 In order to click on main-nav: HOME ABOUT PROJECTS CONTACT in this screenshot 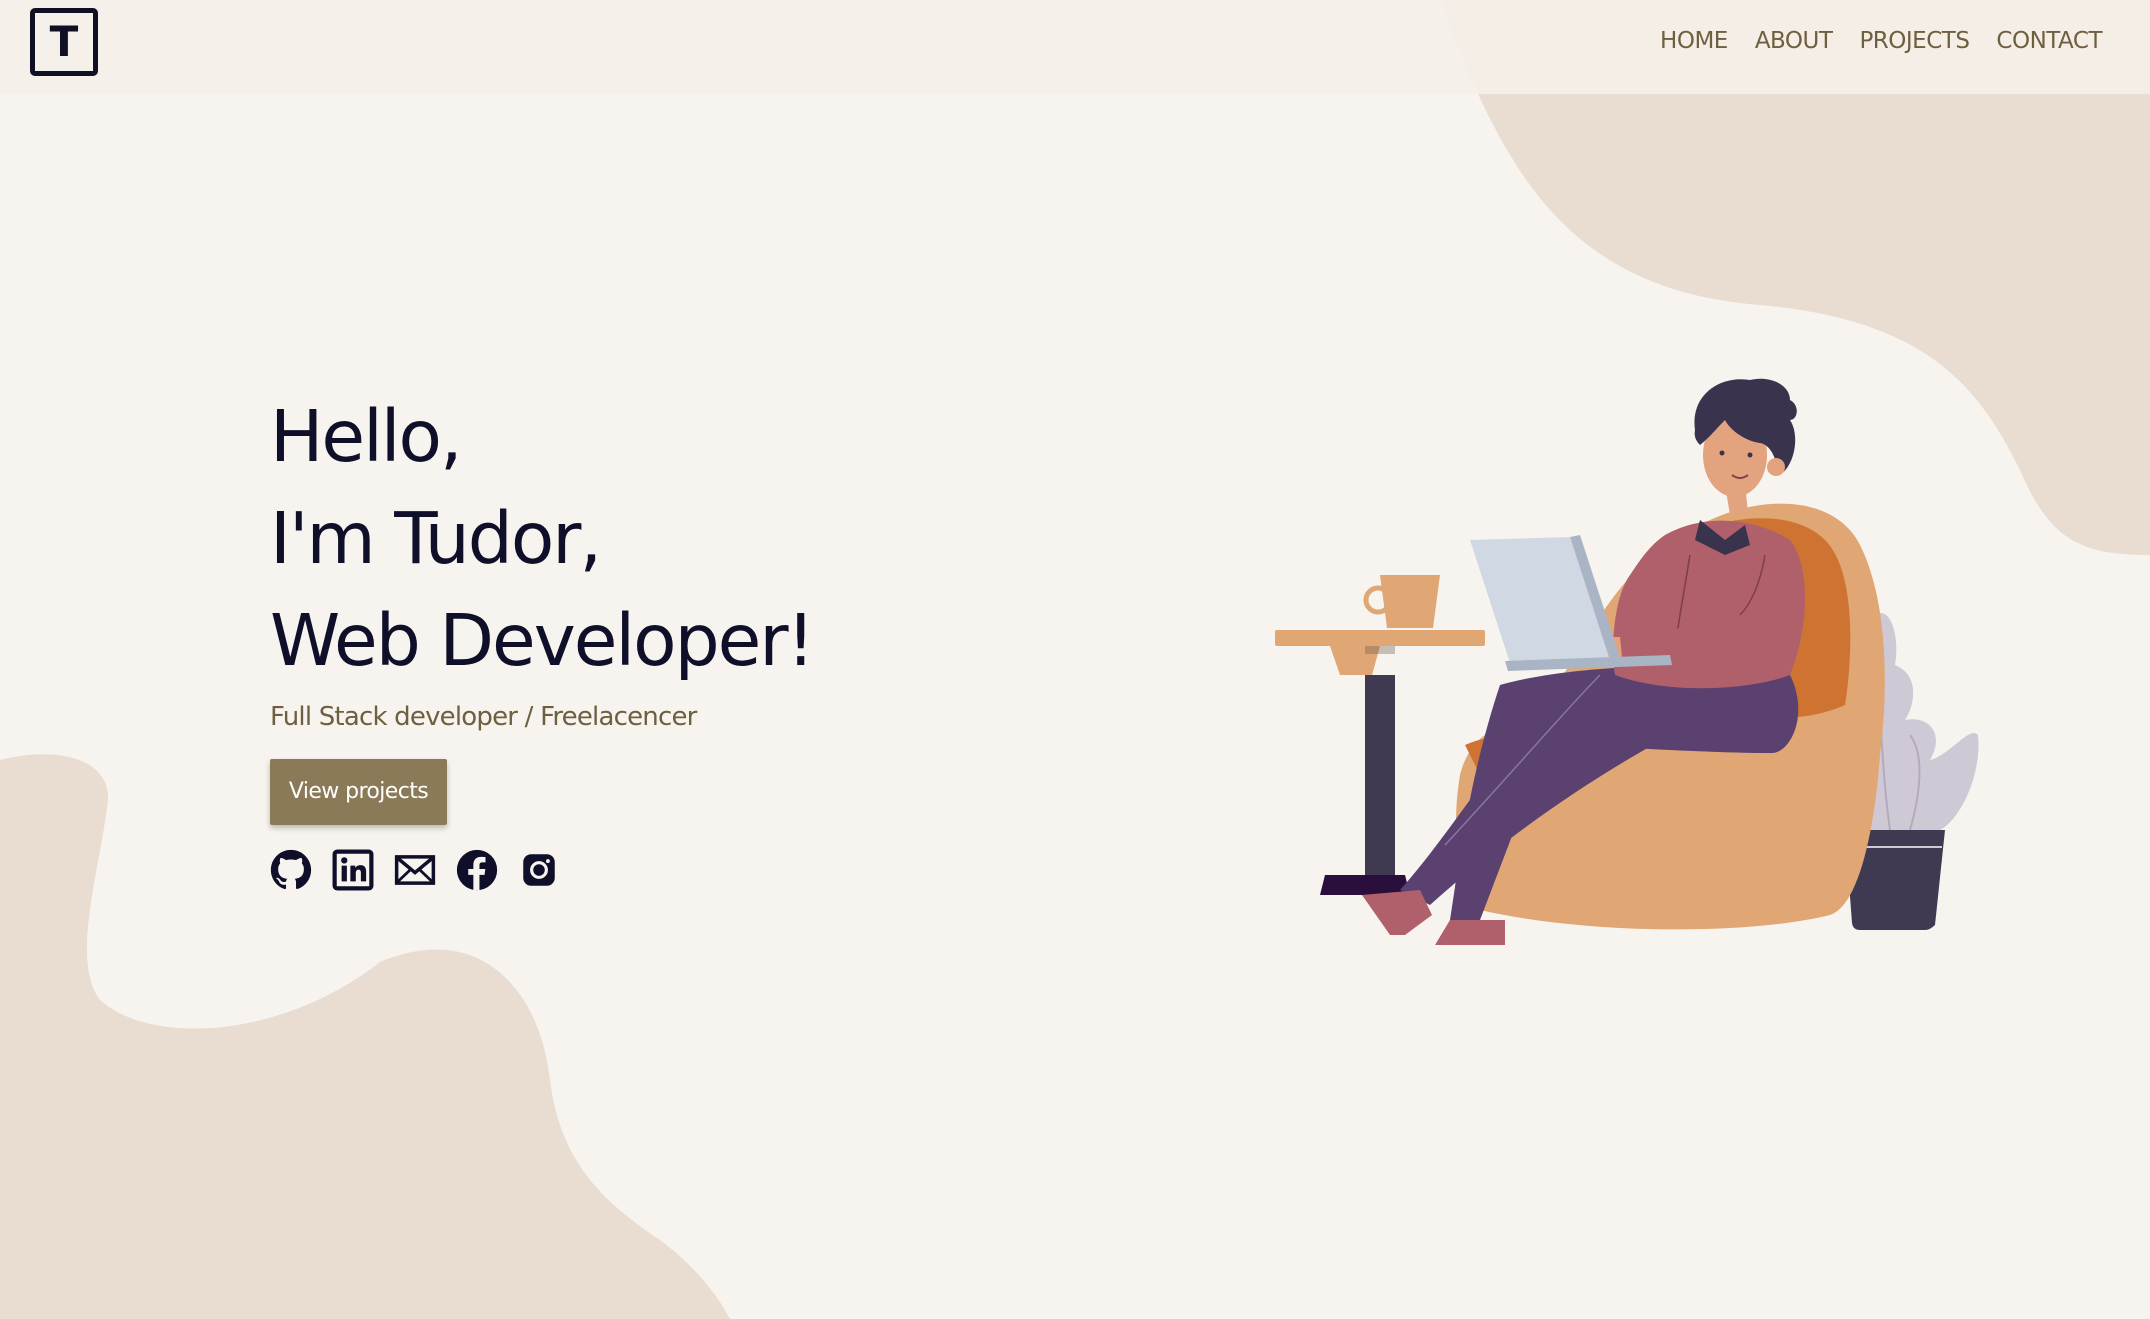, I will do `click(1881, 41)`.